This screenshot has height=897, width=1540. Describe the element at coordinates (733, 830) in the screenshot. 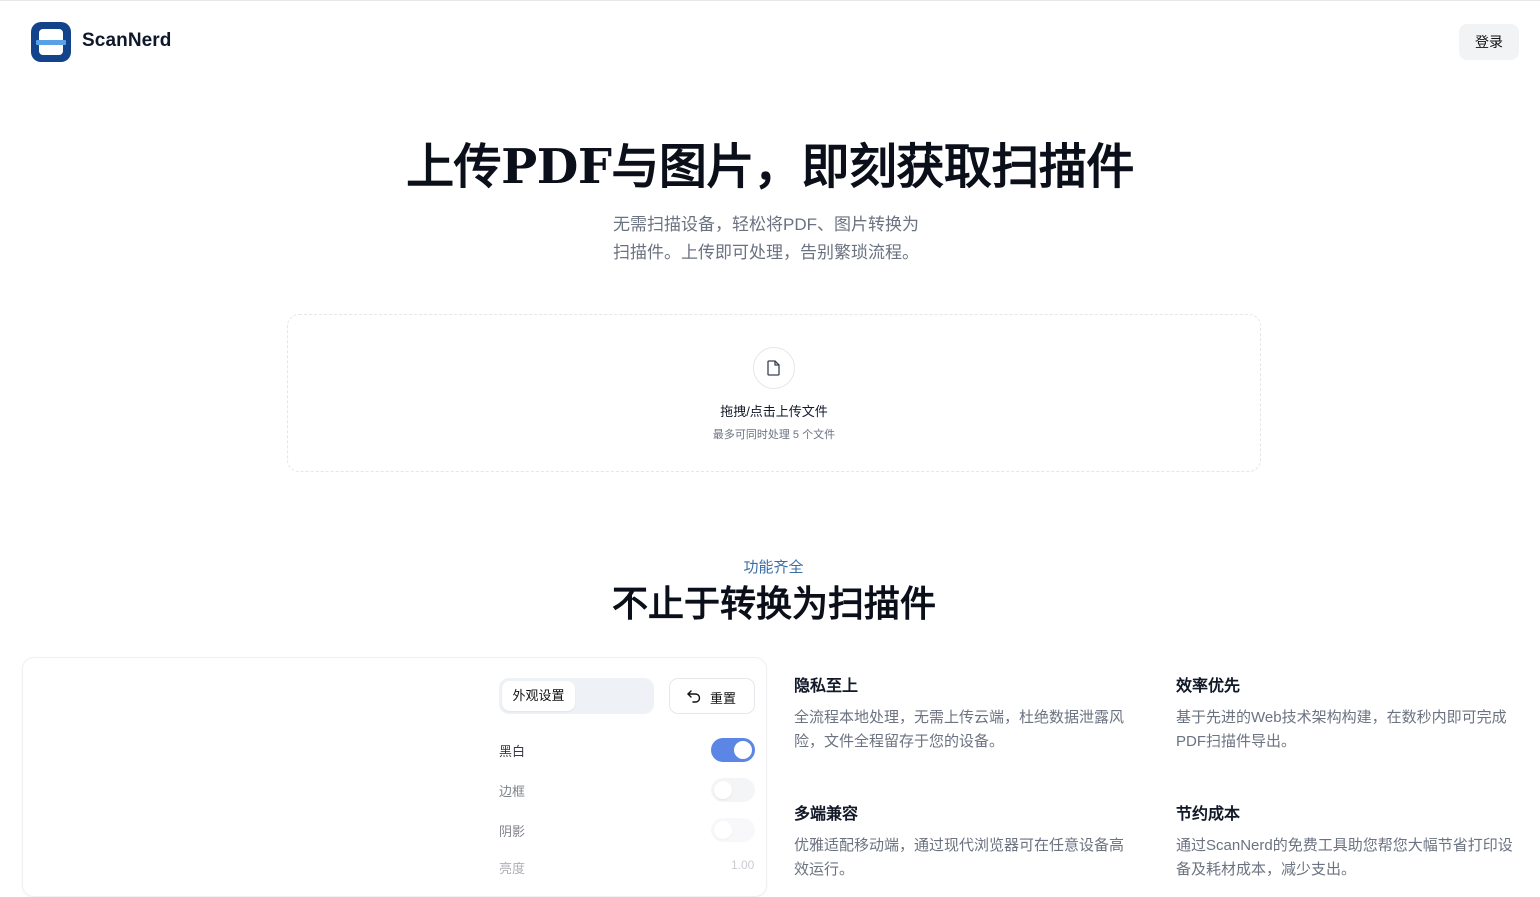

I see `shadow-toggle` at that location.